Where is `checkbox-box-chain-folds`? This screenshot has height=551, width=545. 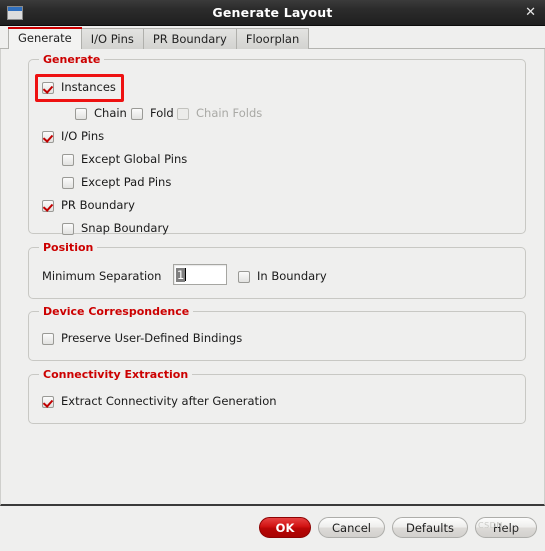
checkbox-box-chain-folds is located at coordinates (183, 113).